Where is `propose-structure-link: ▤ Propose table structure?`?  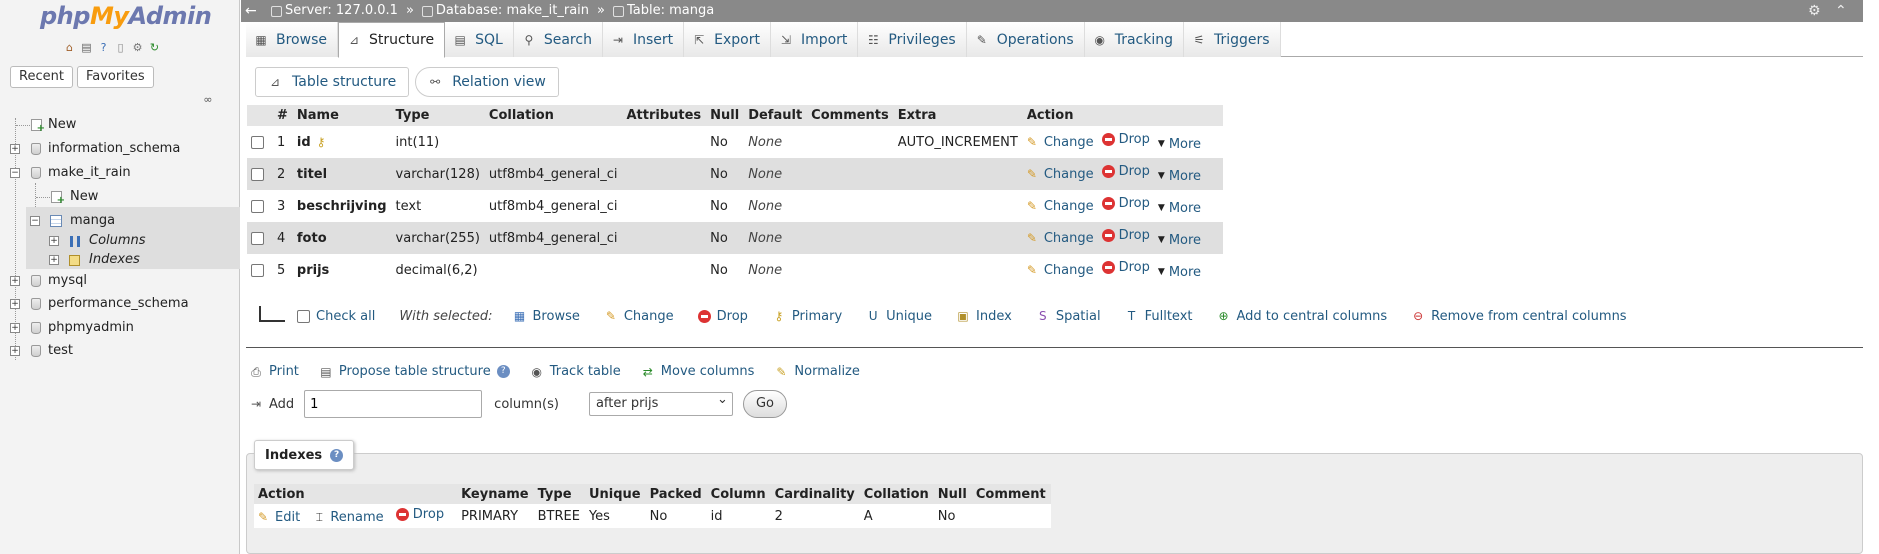
propose-structure-link: ▤ Propose table structure? is located at coordinates (414, 371).